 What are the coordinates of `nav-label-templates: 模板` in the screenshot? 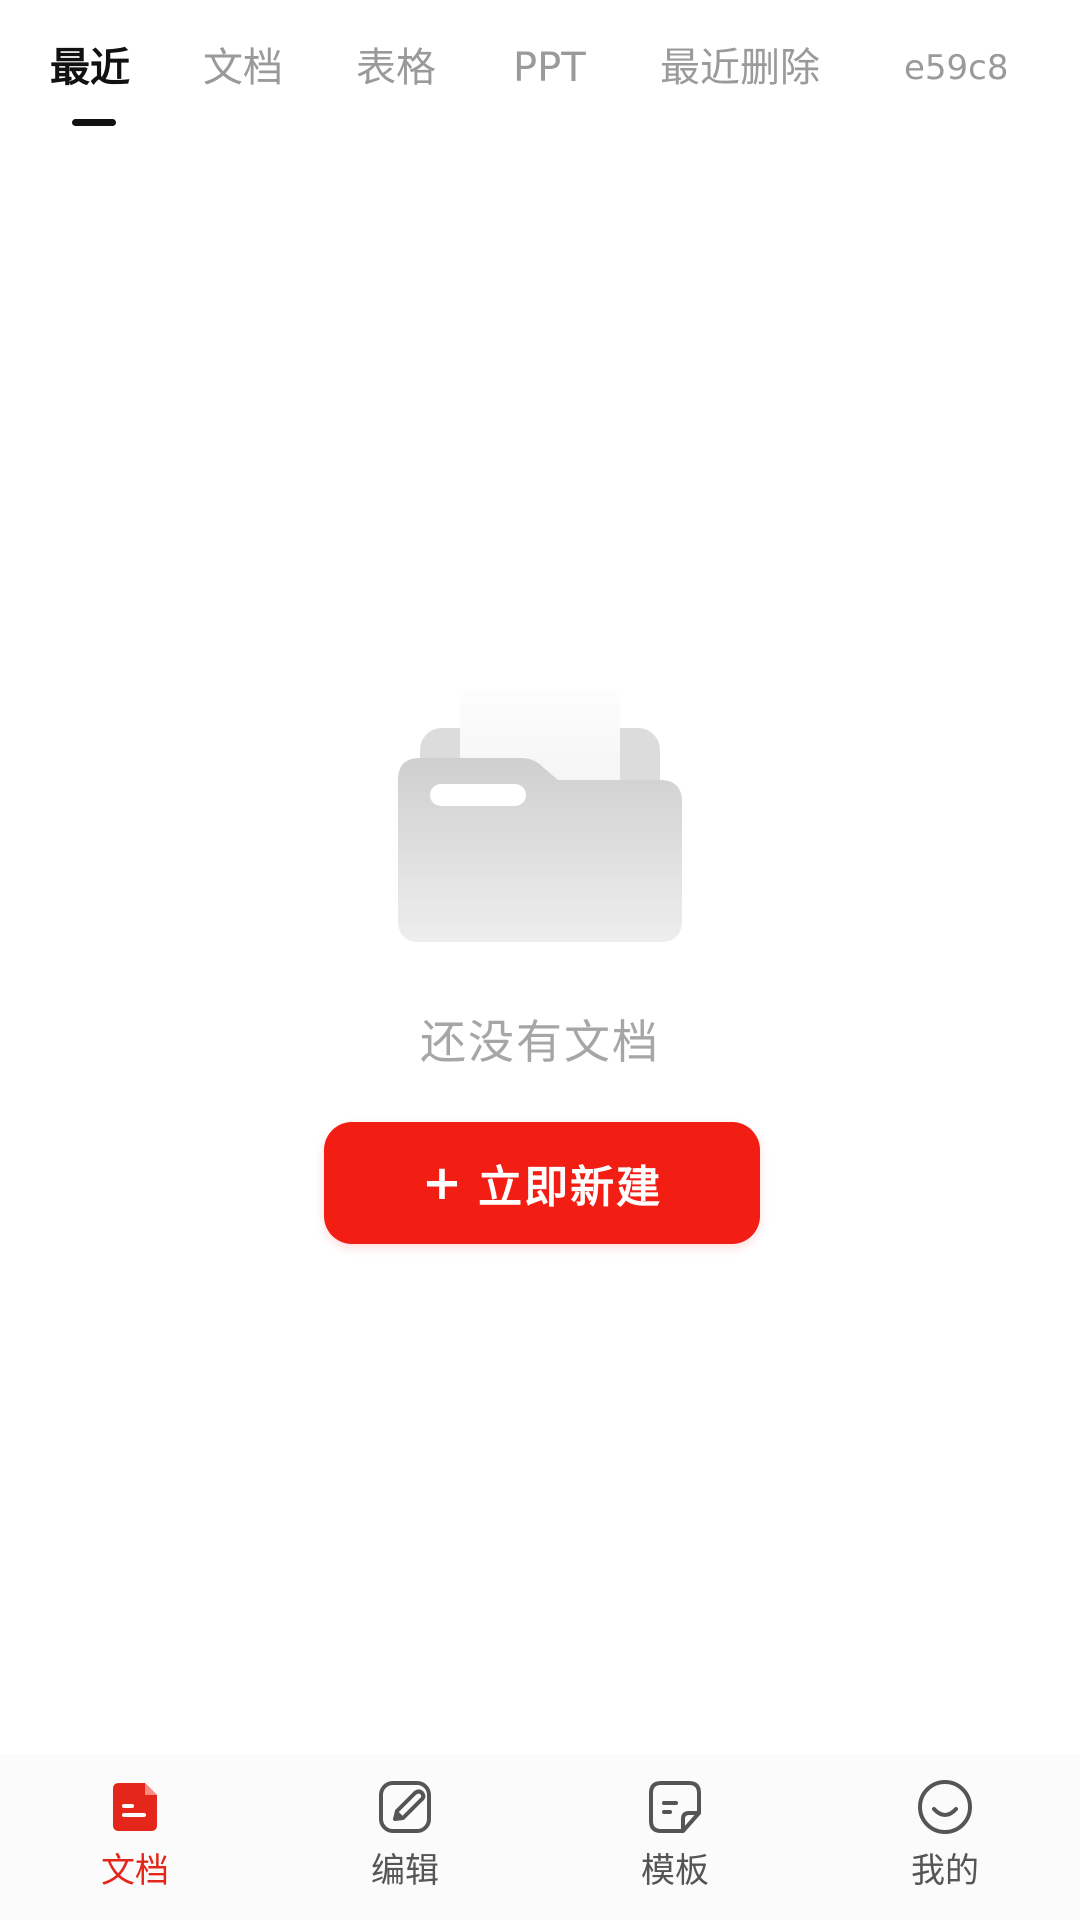 It's located at (675, 1871).